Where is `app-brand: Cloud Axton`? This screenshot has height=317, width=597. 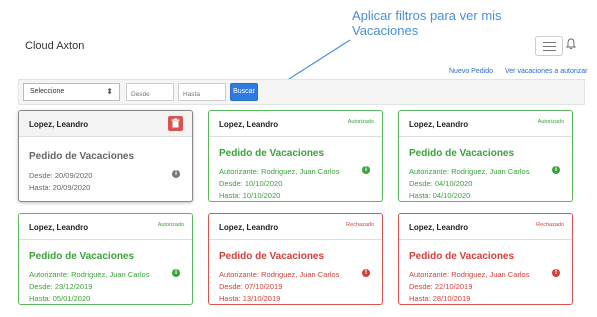 app-brand: Cloud Axton is located at coordinates (55, 46).